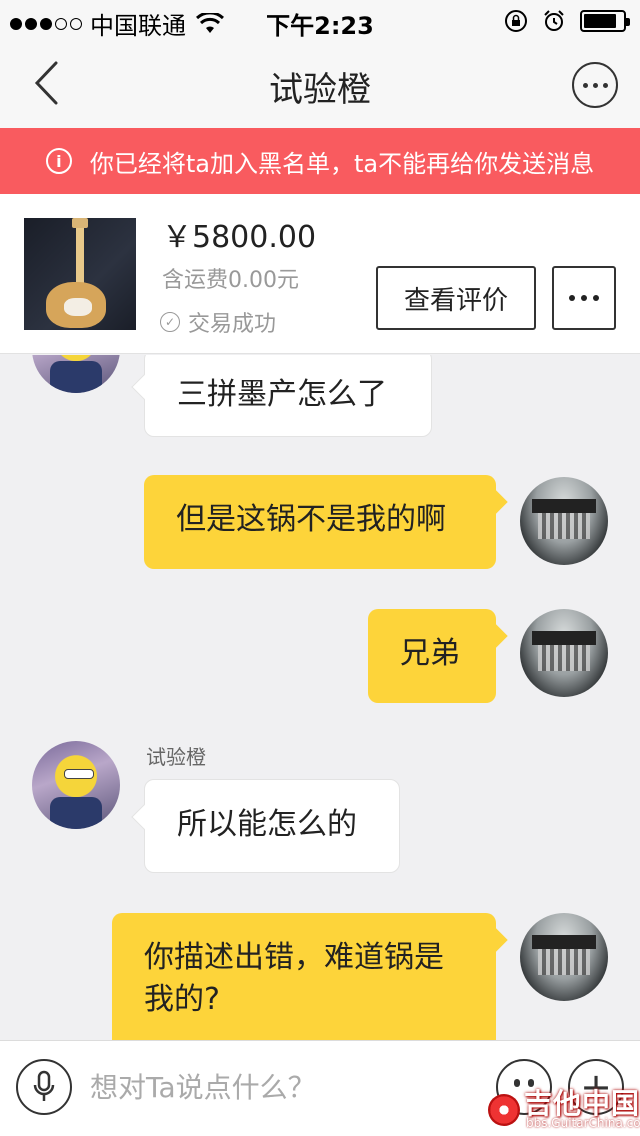  What do you see at coordinates (516, 21) in the screenshot?
I see `orientation-lock-icon` at bounding box center [516, 21].